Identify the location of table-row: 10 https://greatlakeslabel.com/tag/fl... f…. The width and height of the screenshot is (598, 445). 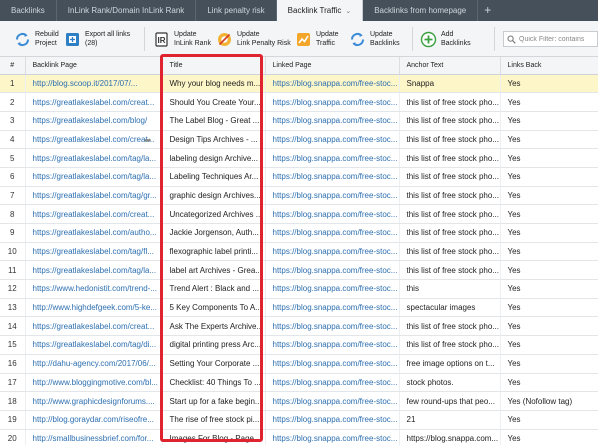
(299, 252).